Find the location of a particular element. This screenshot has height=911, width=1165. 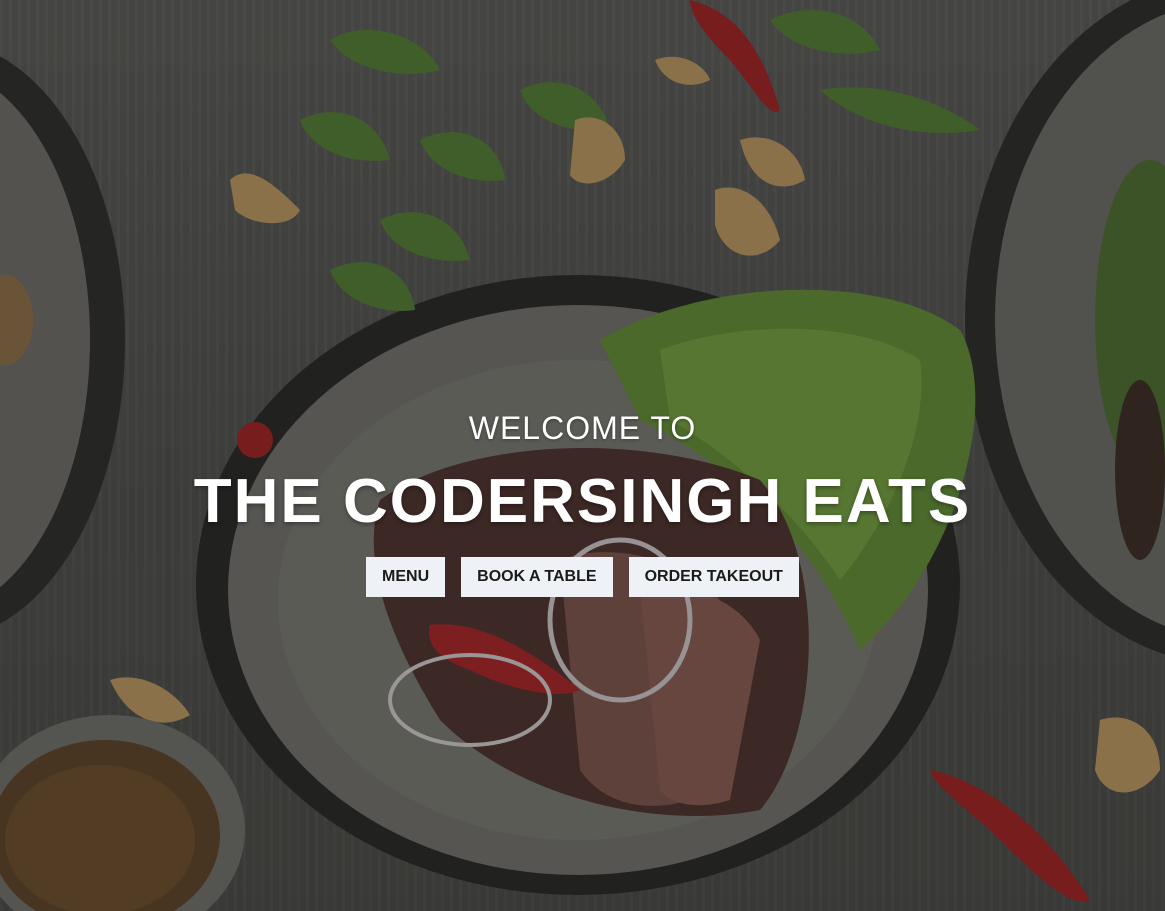

book-table-button: BOOK A TABLE is located at coordinates (537, 577).